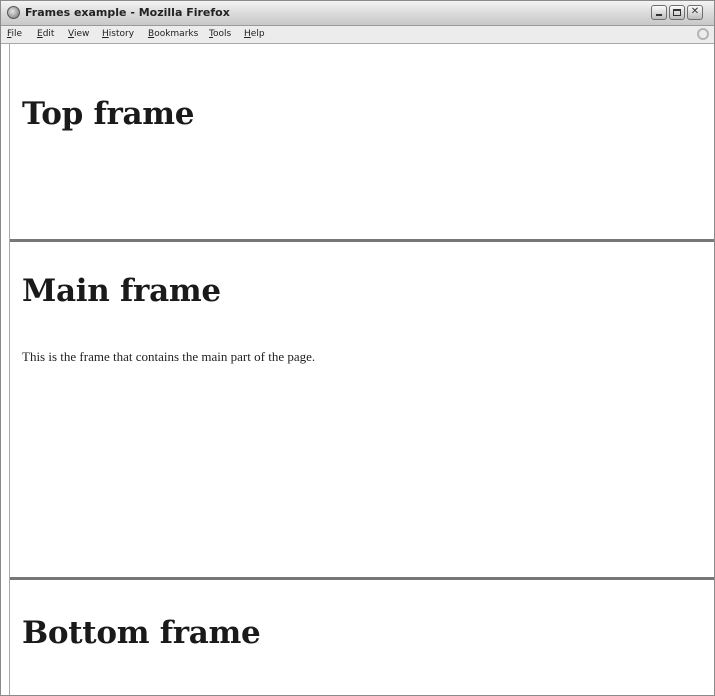 Image resolution: width=715 pixels, height=696 pixels. Describe the element at coordinates (659, 12) in the screenshot. I see `minimize-button` at that location.